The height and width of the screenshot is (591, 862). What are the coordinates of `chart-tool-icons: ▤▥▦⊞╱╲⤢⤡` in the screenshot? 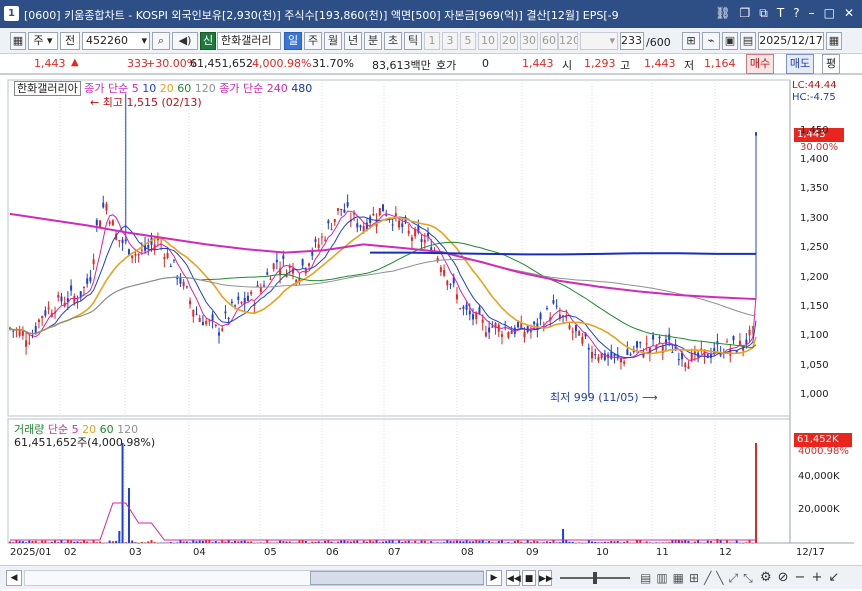 It's located at (699, 578).